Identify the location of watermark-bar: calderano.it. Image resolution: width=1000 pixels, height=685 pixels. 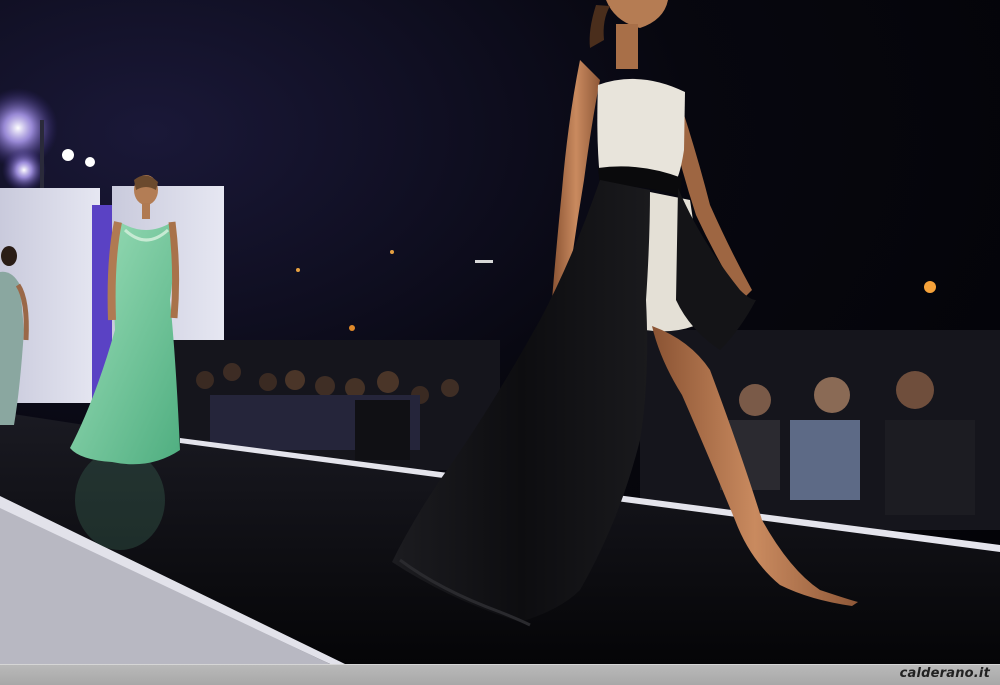
(500, 674).